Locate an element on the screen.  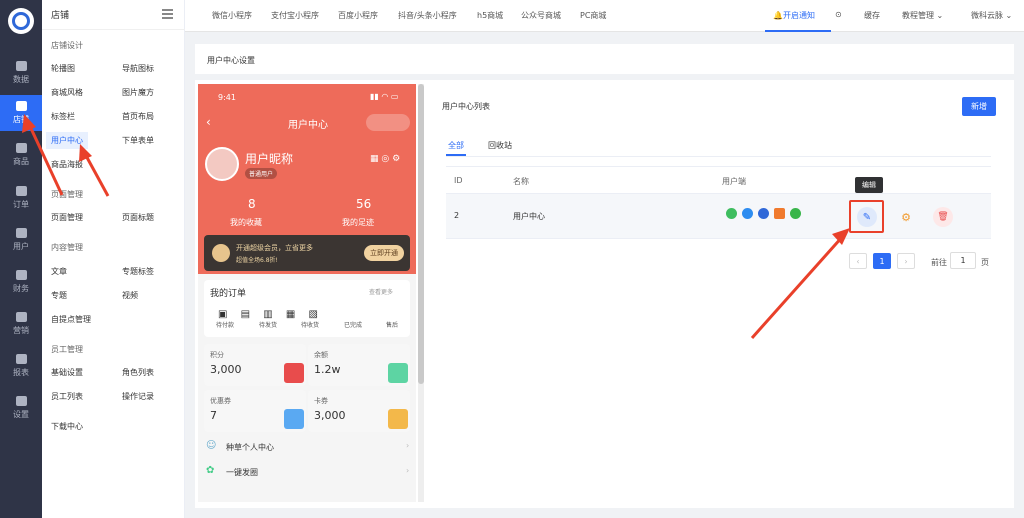
qr-icon: ▦ ◎ ⚙ is located at coordinates (385, 159).